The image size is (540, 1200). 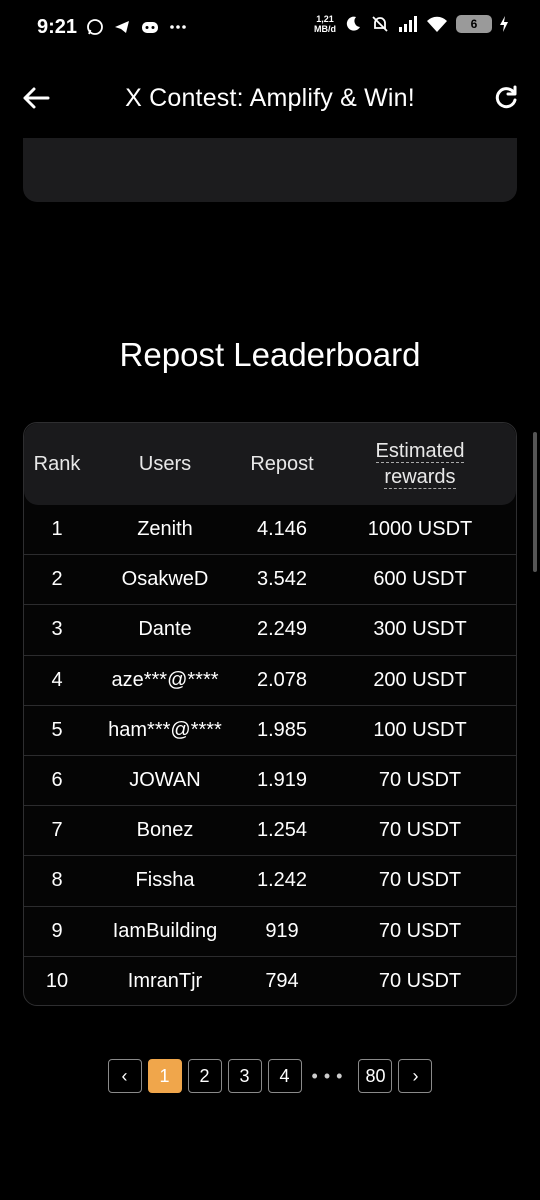 I want to click on rank-cell: 7, so click(x=57, y=830).